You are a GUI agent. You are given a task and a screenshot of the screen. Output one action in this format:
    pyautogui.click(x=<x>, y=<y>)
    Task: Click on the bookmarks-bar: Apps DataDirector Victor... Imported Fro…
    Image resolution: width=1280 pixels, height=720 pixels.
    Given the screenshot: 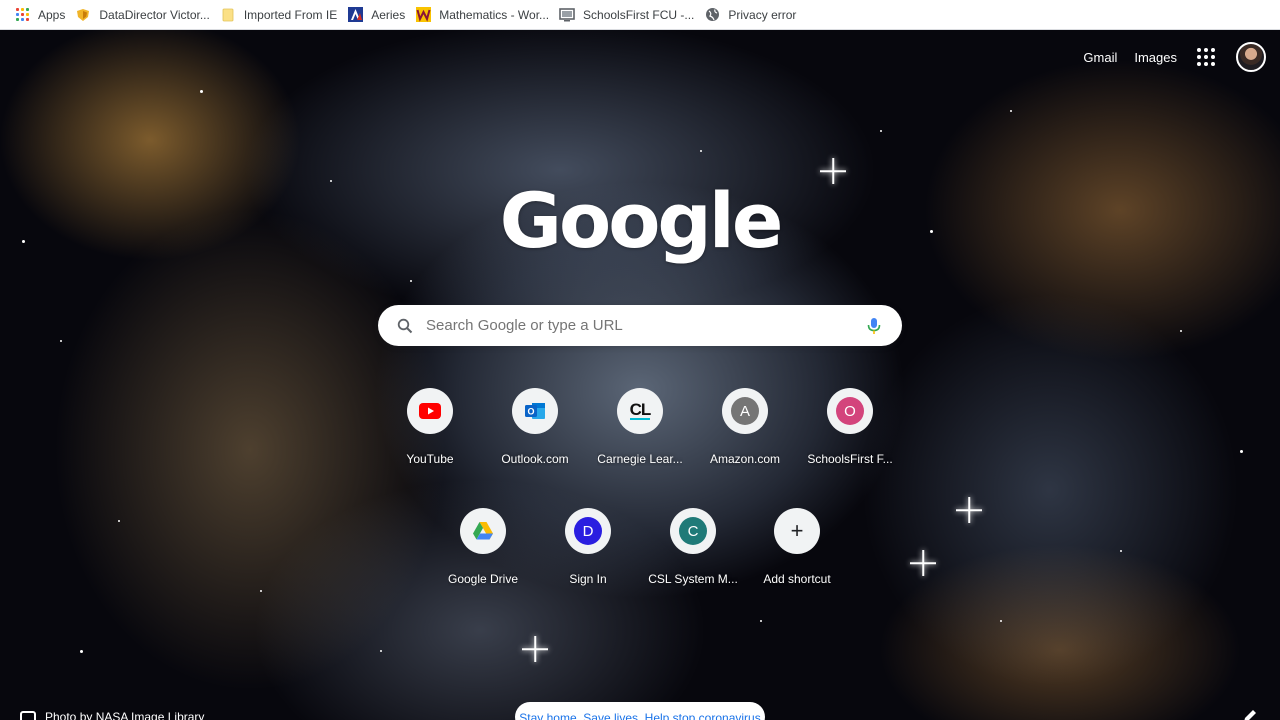 What is the action you would take?
    pyautogui.click(x=640, y=15)
    